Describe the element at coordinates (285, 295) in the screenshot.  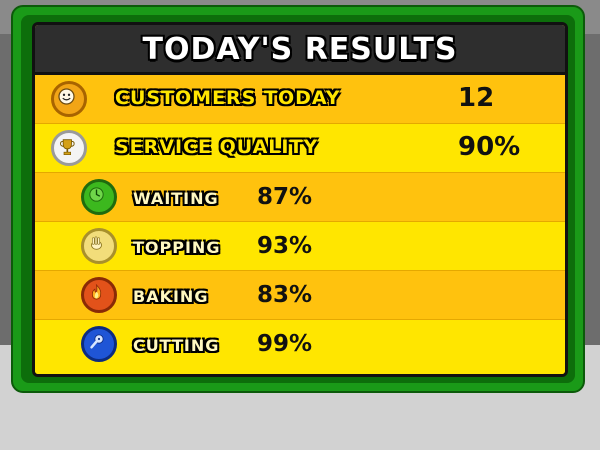
I see `station-value-baking: 83%` at that location.